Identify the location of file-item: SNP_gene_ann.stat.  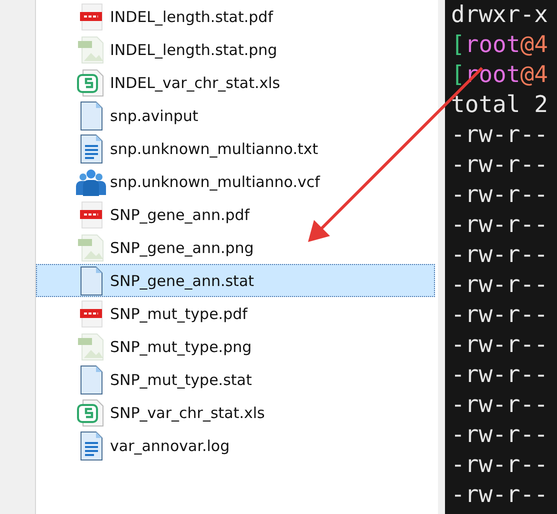
(235, 280).